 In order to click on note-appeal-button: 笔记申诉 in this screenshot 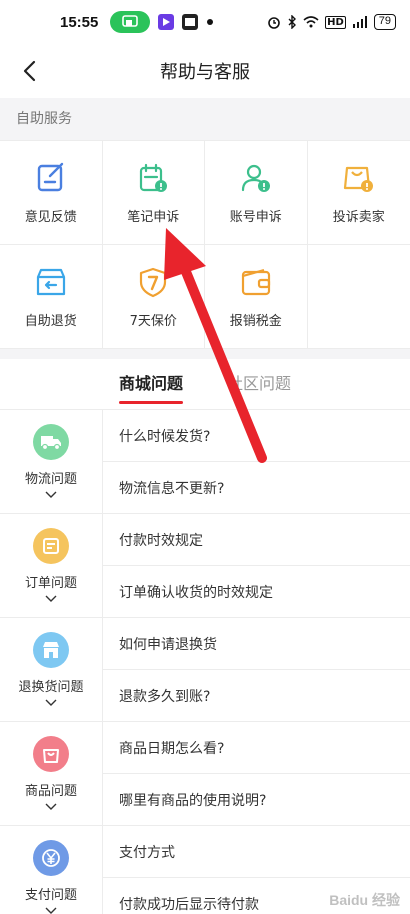, I will do `click(153, 193)`.